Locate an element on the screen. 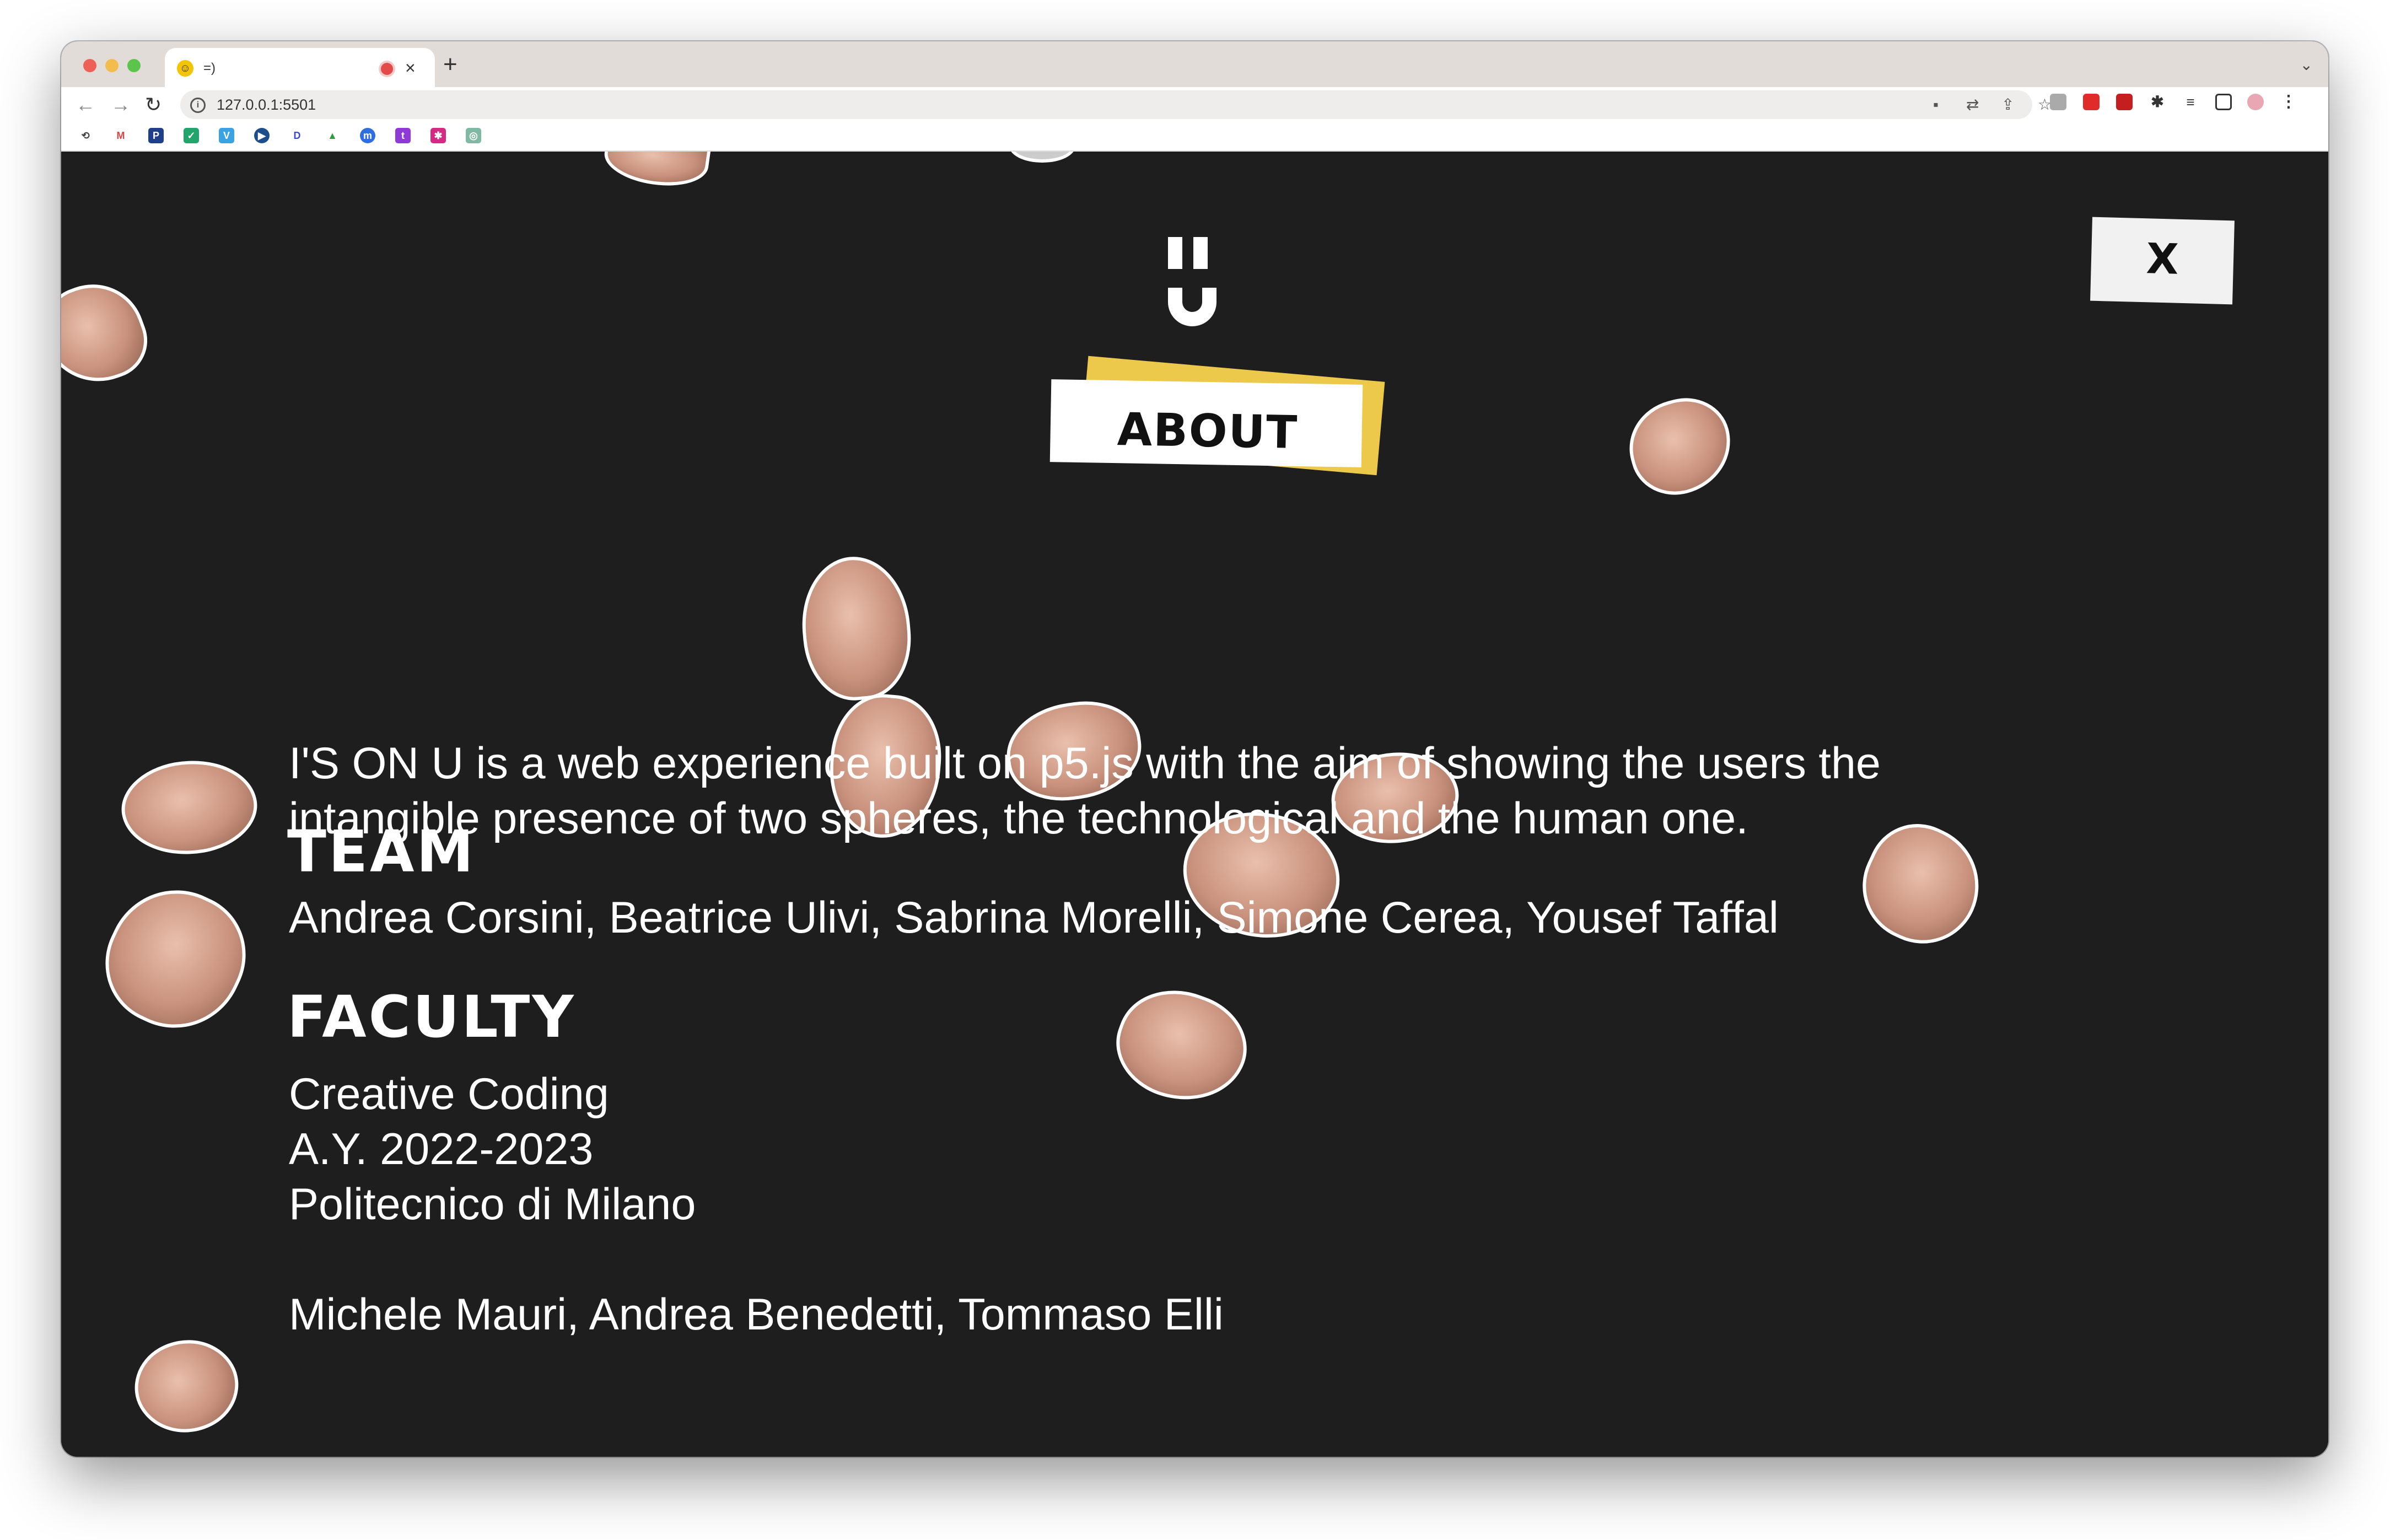 The height and width of the screenshot is (1540, 2390). tab-title: =) is located at coordinates (209, 68).